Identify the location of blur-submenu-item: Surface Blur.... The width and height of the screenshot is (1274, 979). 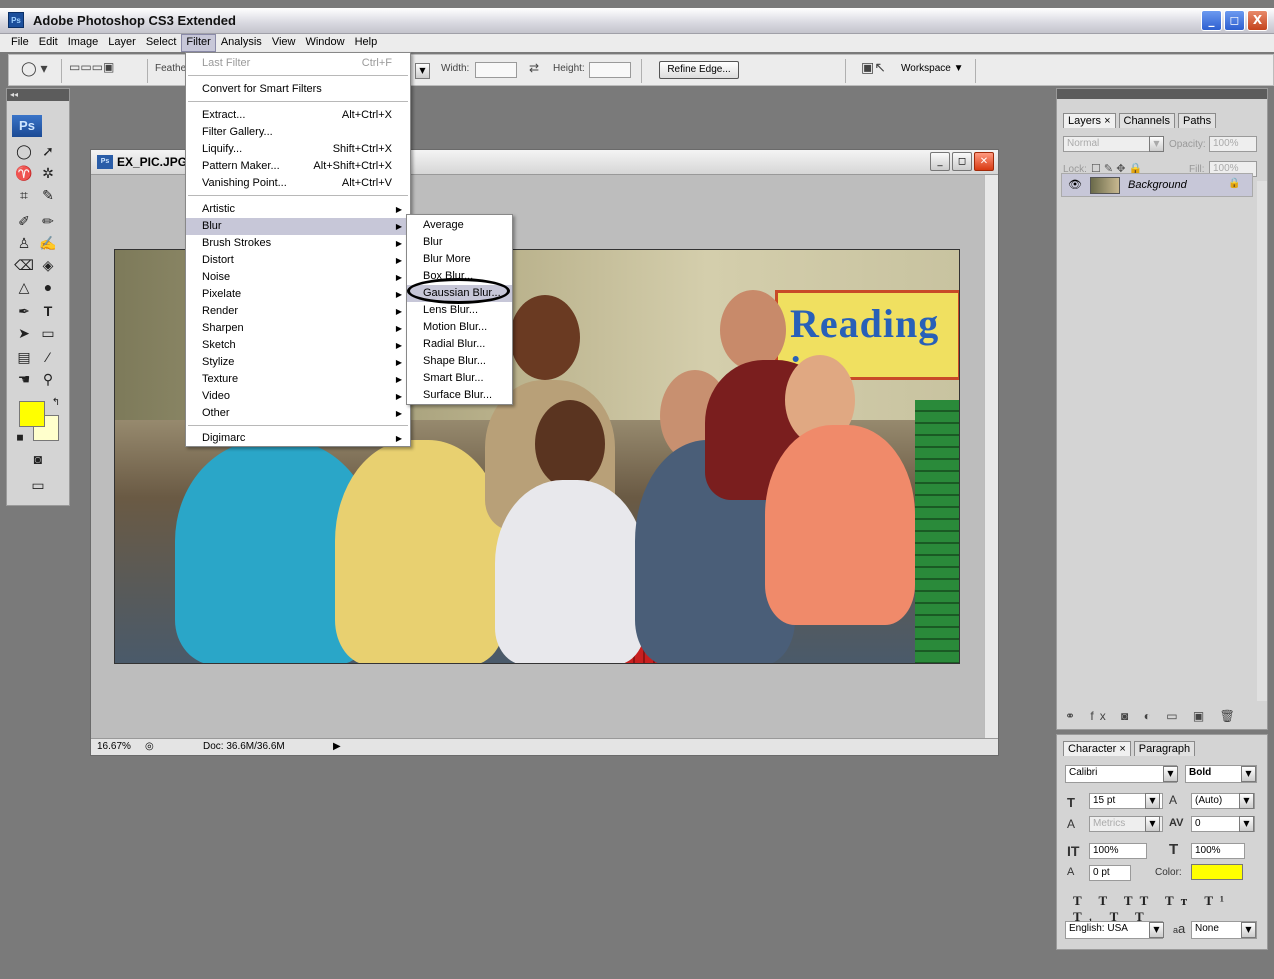
(459, 395).